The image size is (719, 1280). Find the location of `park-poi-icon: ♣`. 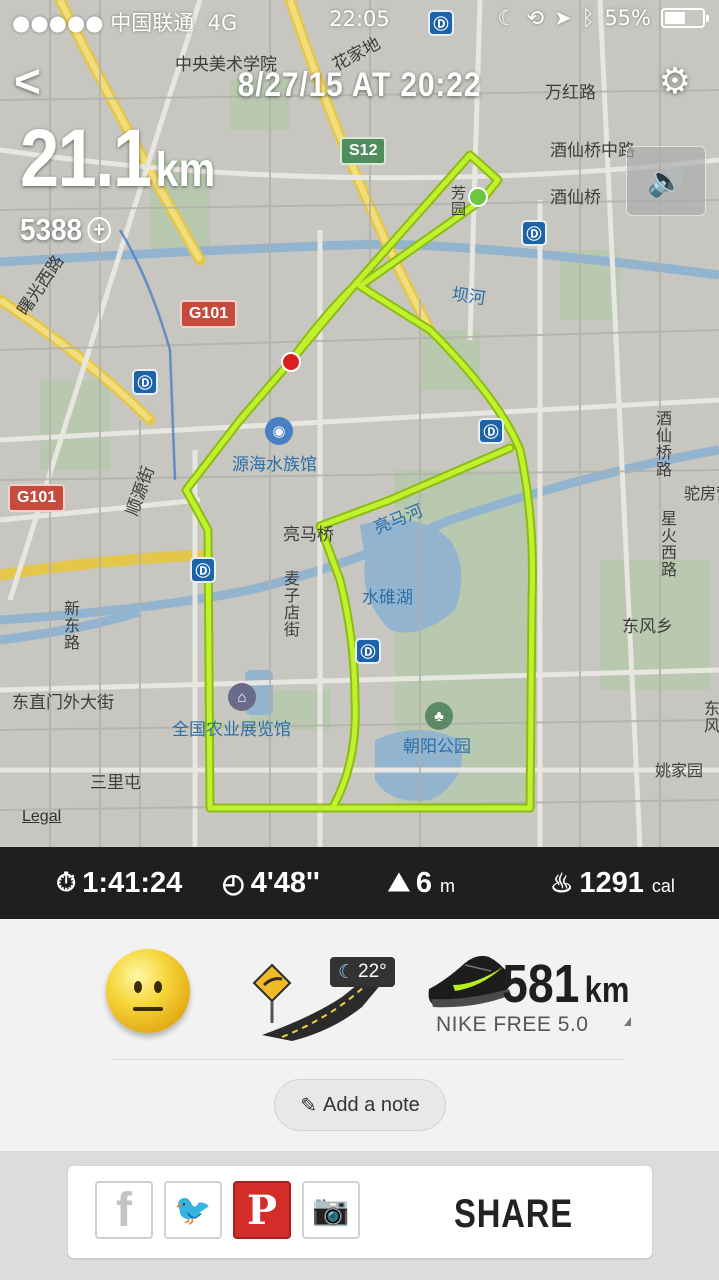

park-poi-icon: ♣ is located at coordinates (439, 716).